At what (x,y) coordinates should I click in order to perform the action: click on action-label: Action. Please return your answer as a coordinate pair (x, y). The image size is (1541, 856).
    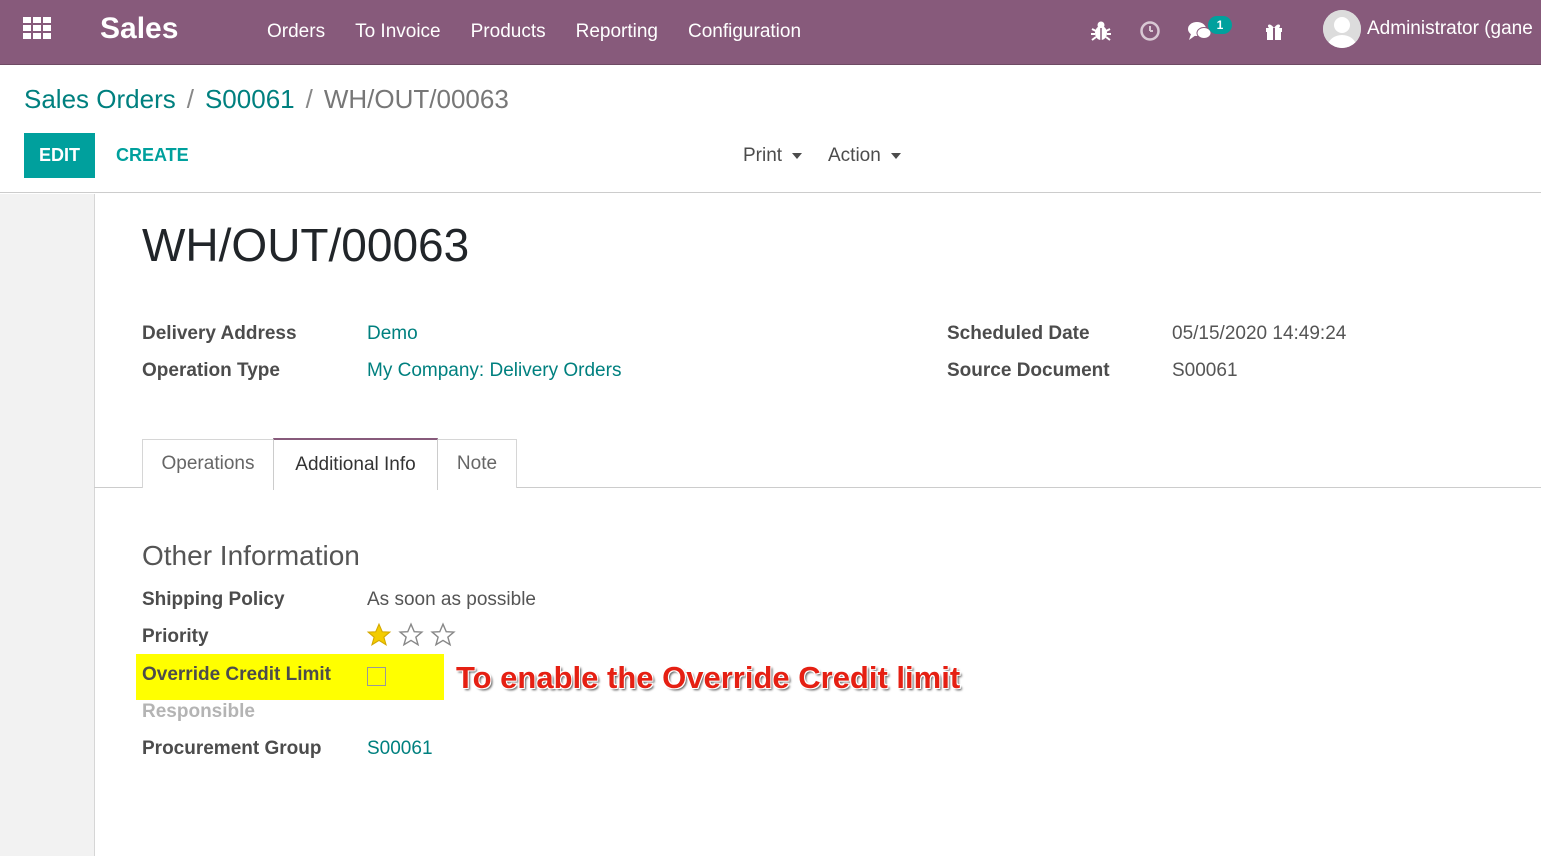
    Looking at the image, I should click on (854, 155).